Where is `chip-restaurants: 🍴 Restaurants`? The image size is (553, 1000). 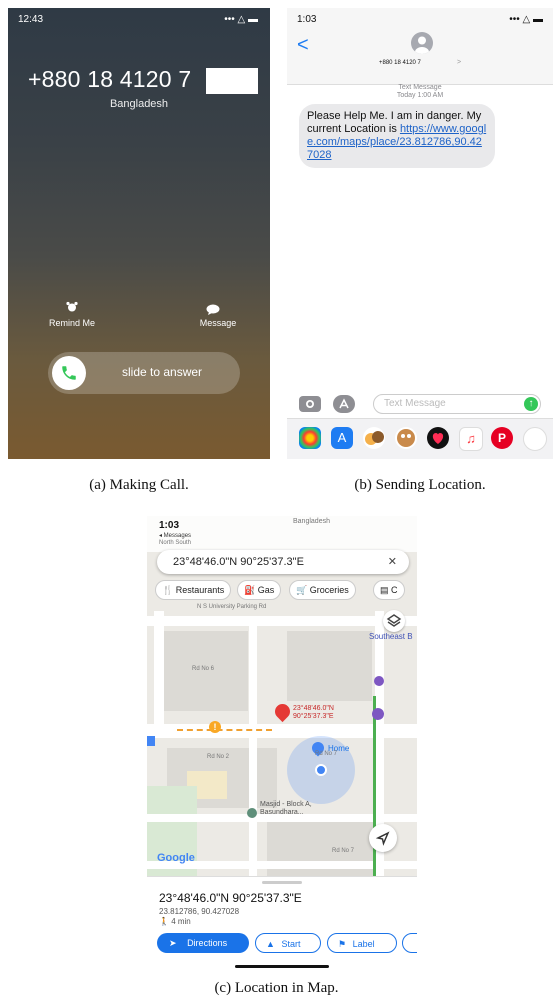
chip-restaurants: 🍴 Restaurants is located at coordinates (193, 590).